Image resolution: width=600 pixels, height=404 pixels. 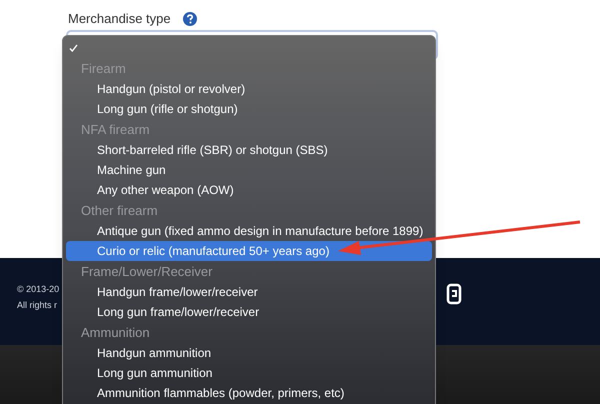 I want to click on group-label: Frame/Lower/Receiver, so click(x=146, y=271).